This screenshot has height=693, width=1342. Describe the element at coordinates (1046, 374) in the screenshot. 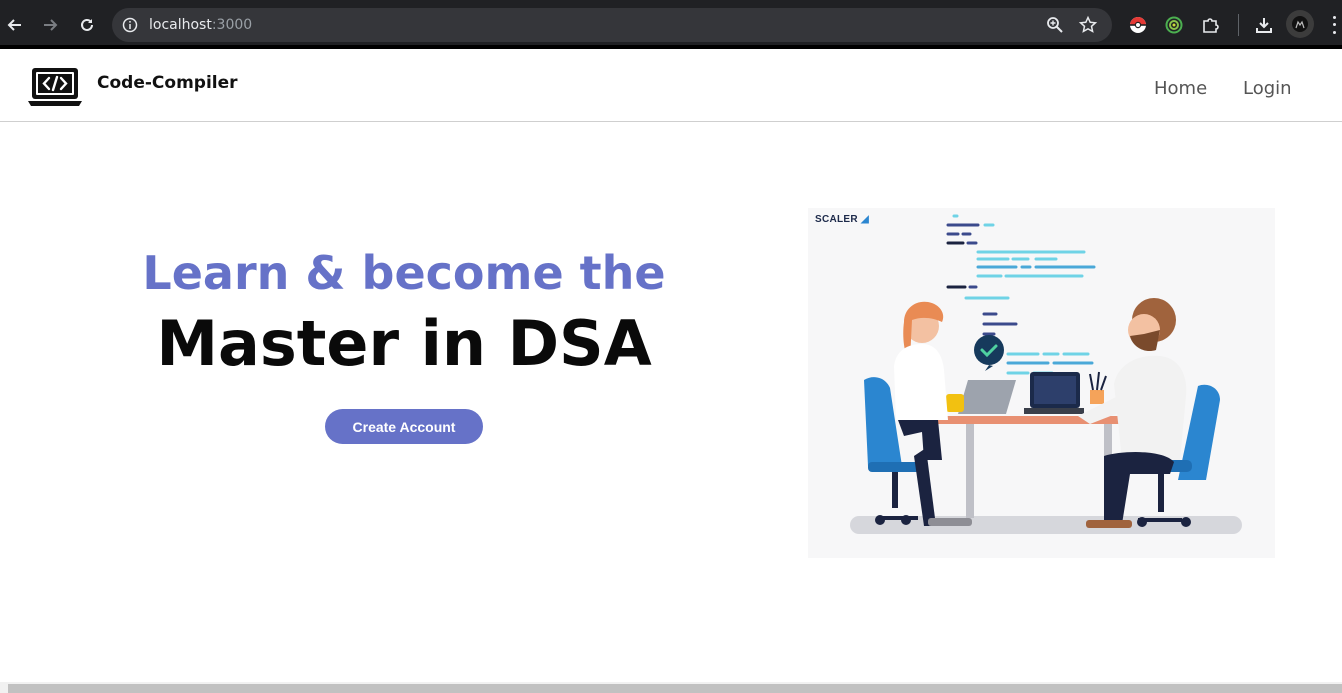

I see `people-at-desk-illustration` at that location.